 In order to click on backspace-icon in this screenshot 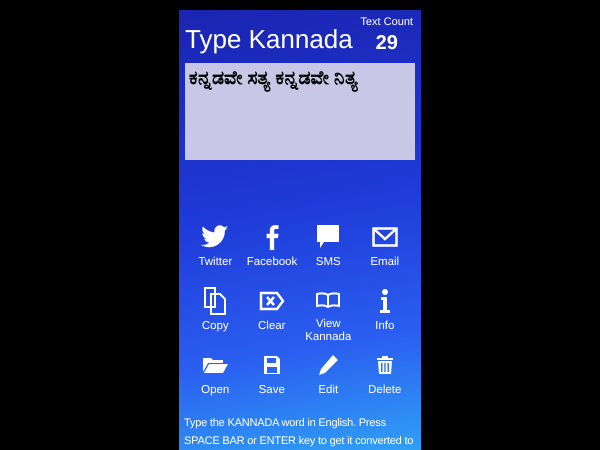, I will do `click(271, 301)`.